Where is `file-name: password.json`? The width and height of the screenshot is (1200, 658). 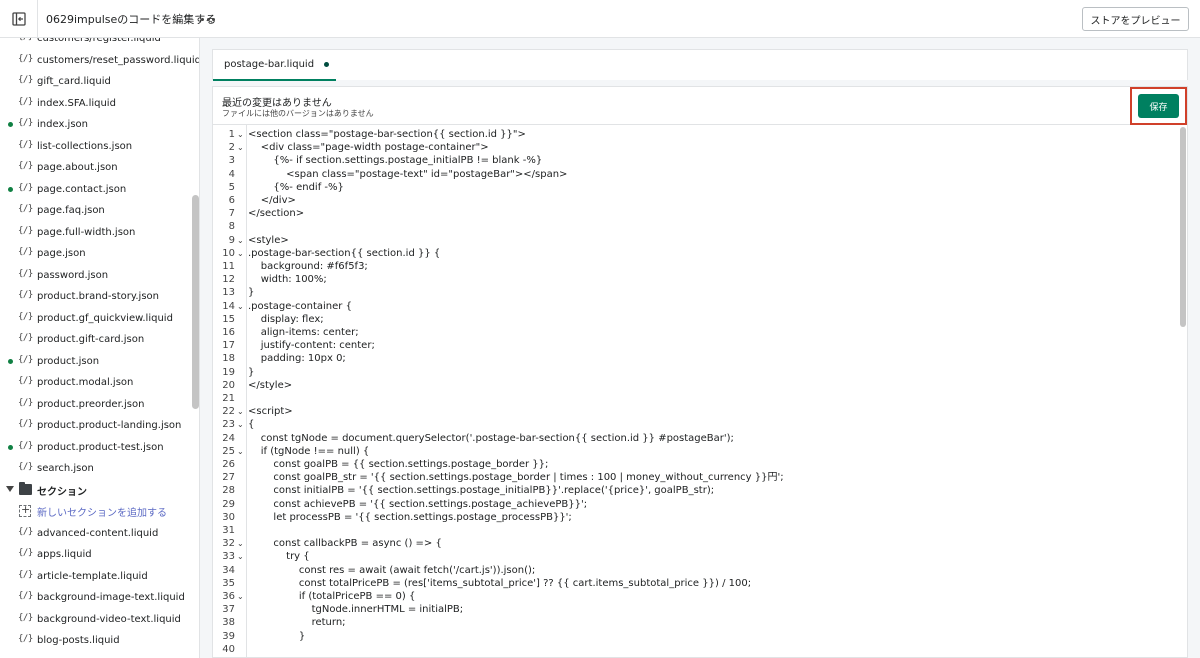
file-name: password.json is located at coordinates (73, 275).